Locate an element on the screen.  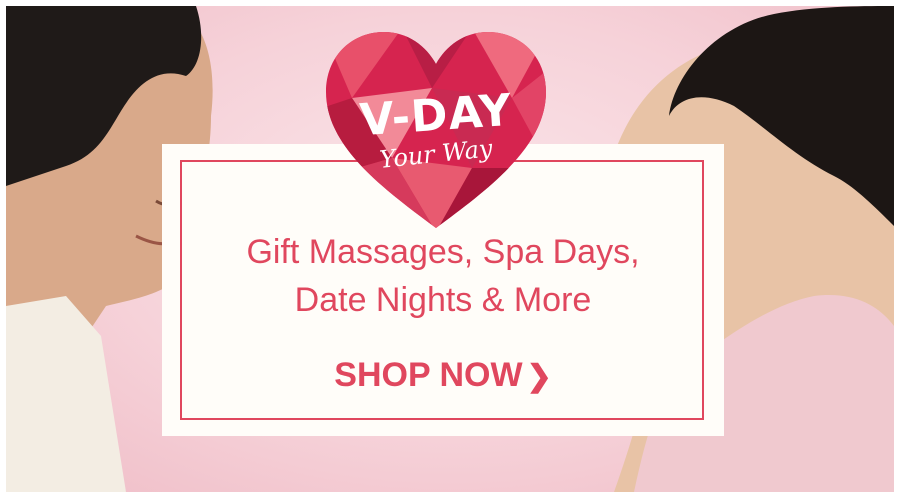
shop-now-label: SHOP NOW is located at coordinates (428, 375).